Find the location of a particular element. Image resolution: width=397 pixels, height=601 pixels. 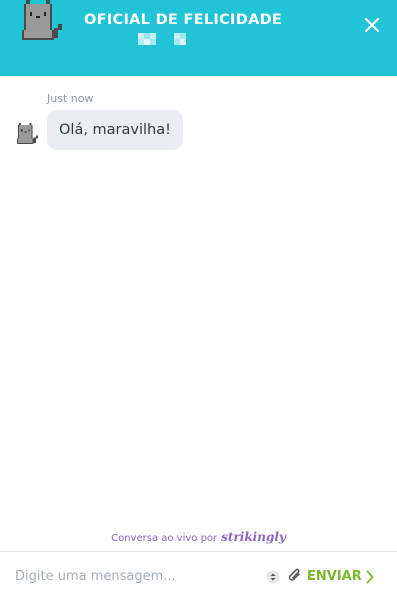

chat-header: OFICIAL DE FELICIDADE is located at coordinates (198, 38).